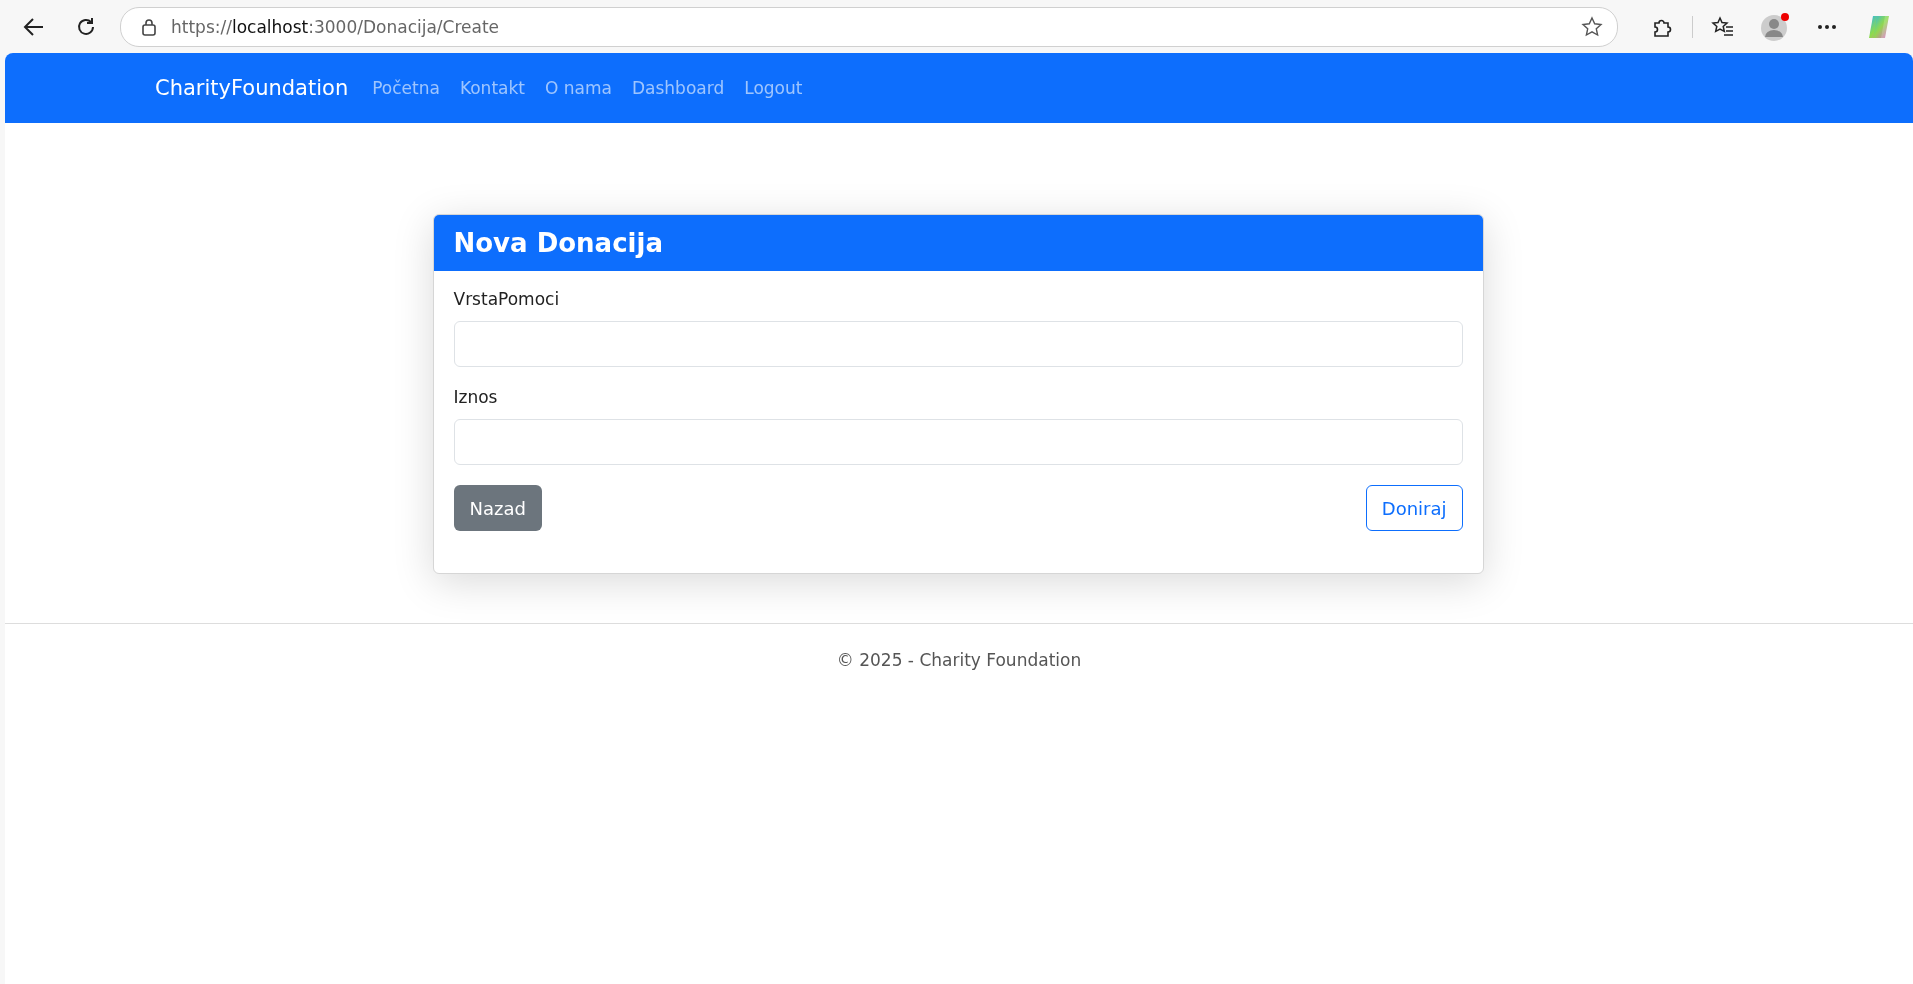  I want to click on field-label: Iznos, so click(475, 397).